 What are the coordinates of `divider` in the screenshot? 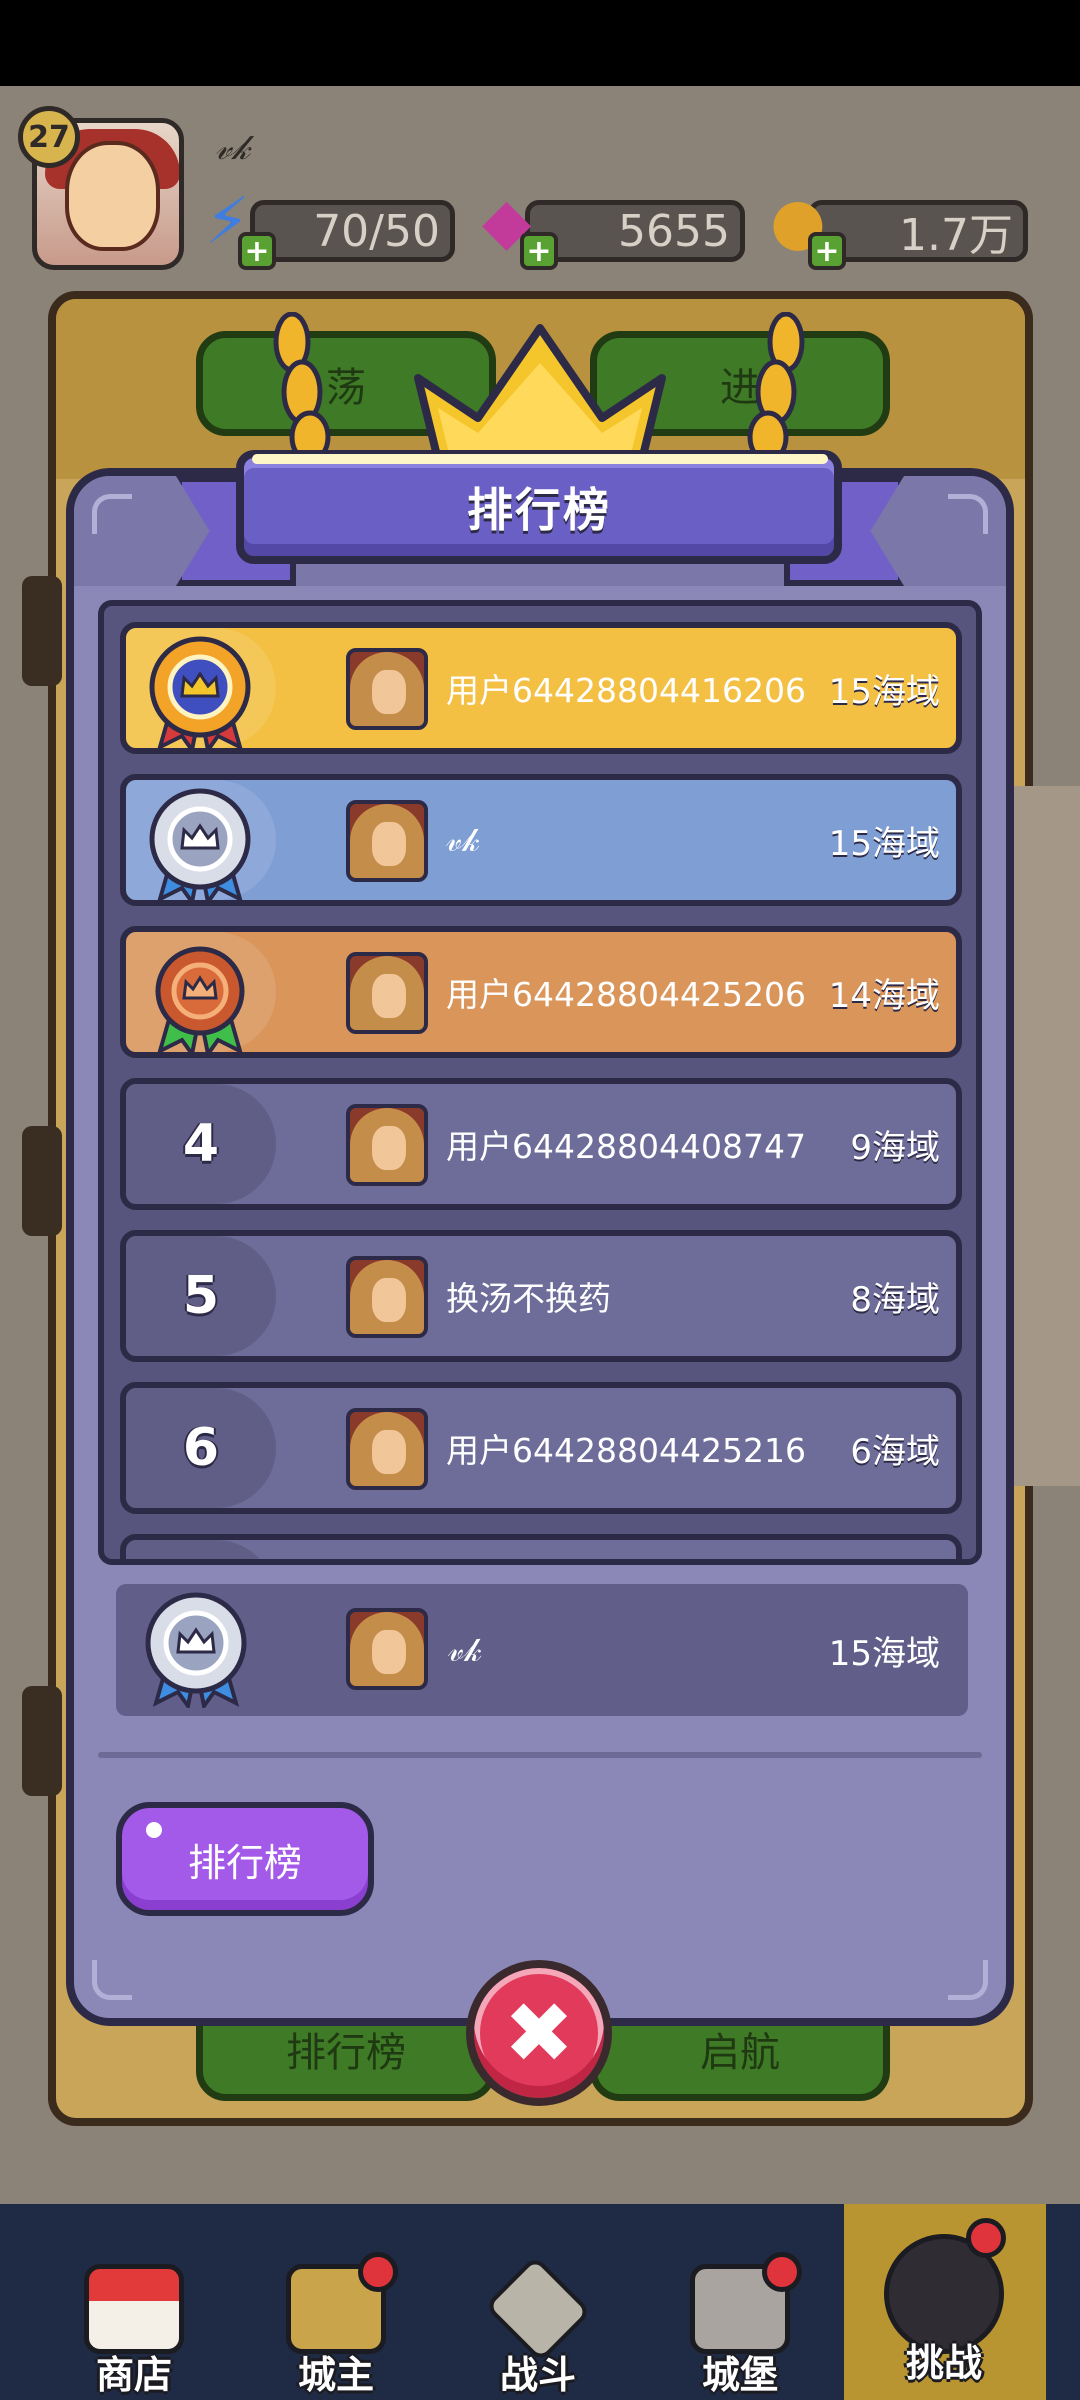 It's located at (540, 1755).